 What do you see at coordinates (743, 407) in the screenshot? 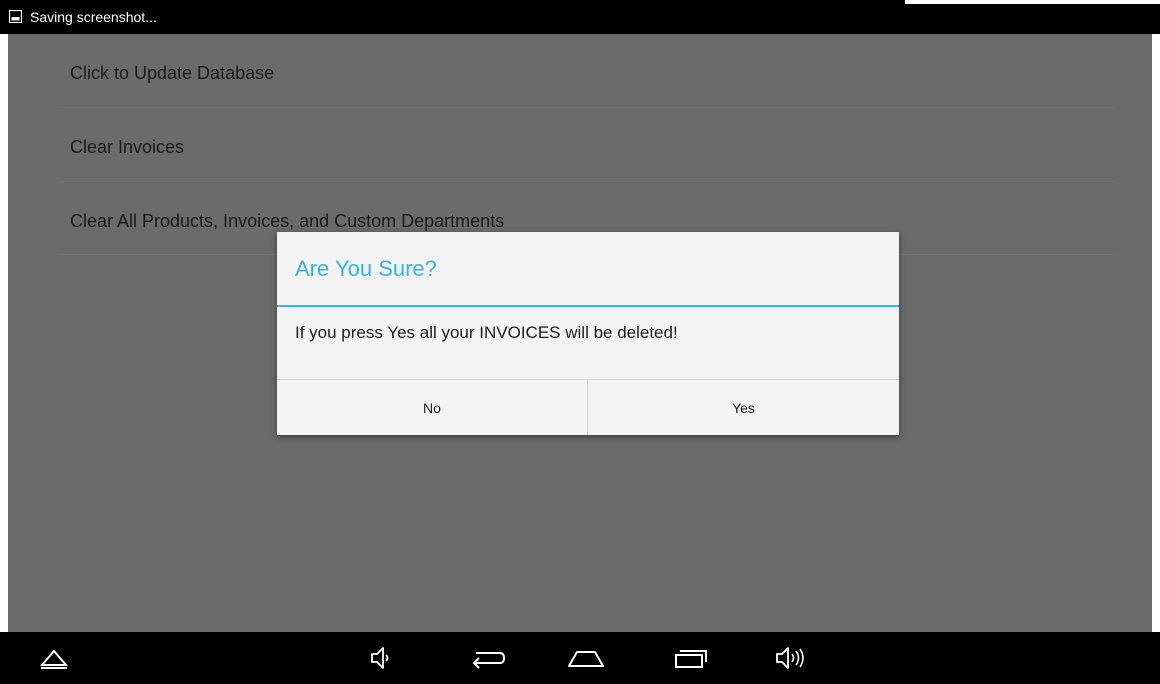
I see `yes-button: Yes` at bounding box center [743, 407].